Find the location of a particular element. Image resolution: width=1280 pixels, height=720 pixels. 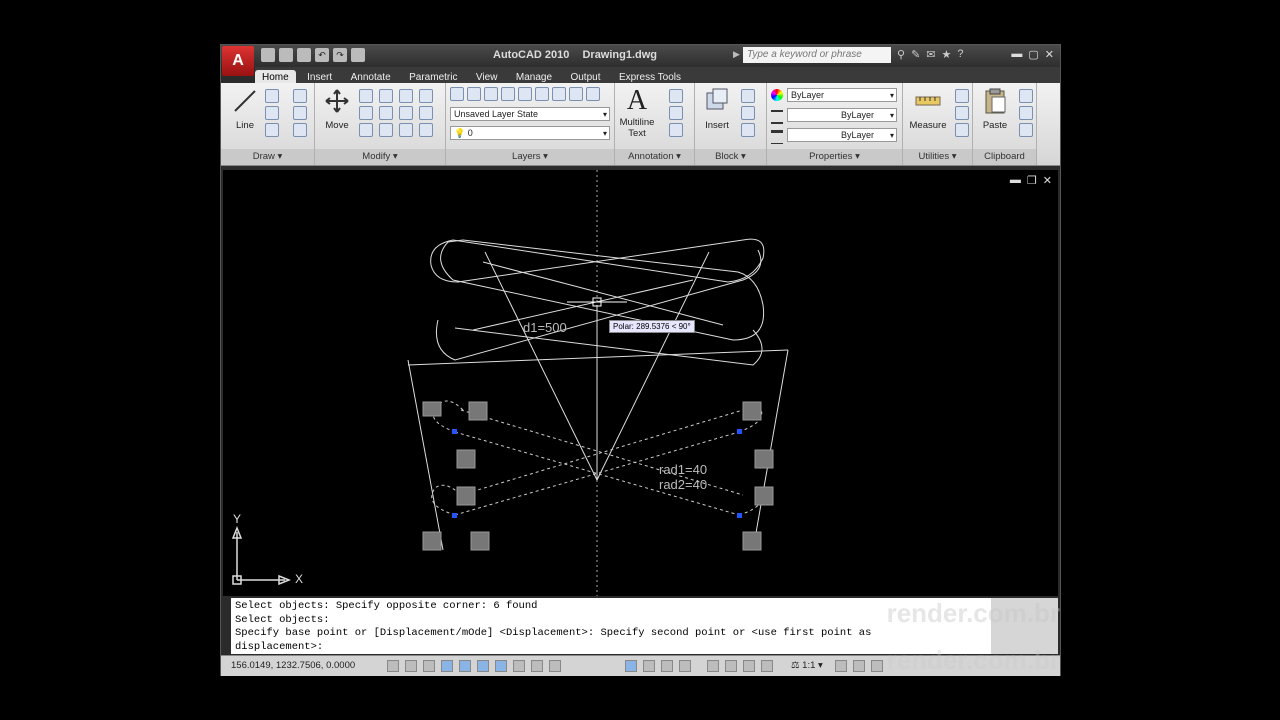

autoscale-button is located at coordinates (859, 666).